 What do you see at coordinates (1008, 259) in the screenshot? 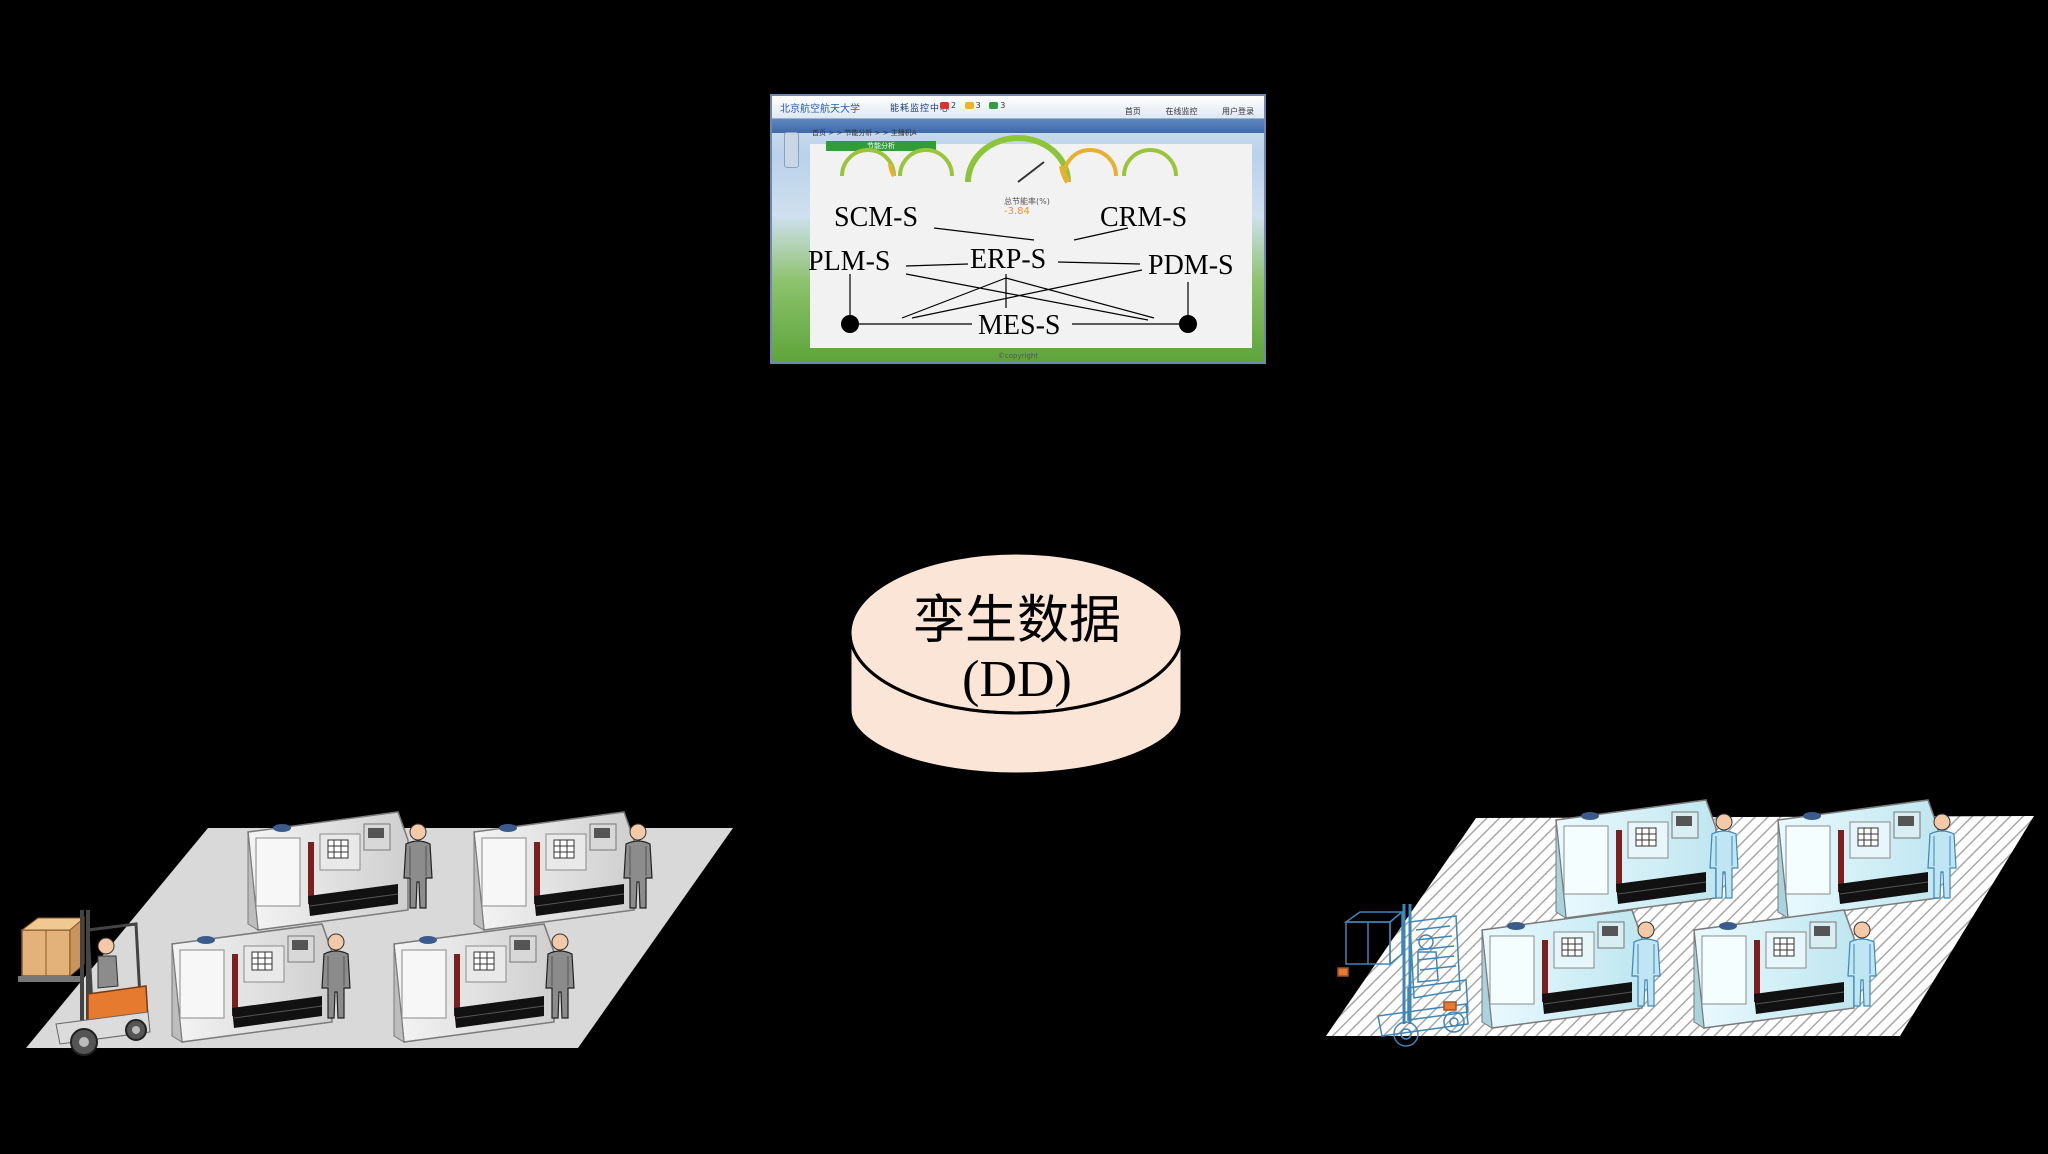
I see `label-erp: ERP-S` at bounding box center [1008, 259].